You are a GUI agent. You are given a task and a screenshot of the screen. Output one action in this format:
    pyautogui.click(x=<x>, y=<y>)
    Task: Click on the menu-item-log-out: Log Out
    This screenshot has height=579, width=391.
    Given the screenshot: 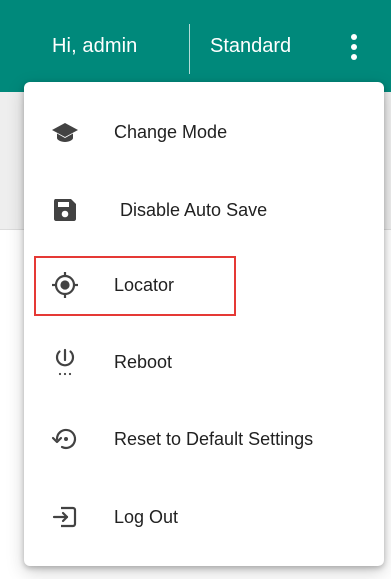 What is the action you would take?
    pyautogui.click(x=204, y=517)
    